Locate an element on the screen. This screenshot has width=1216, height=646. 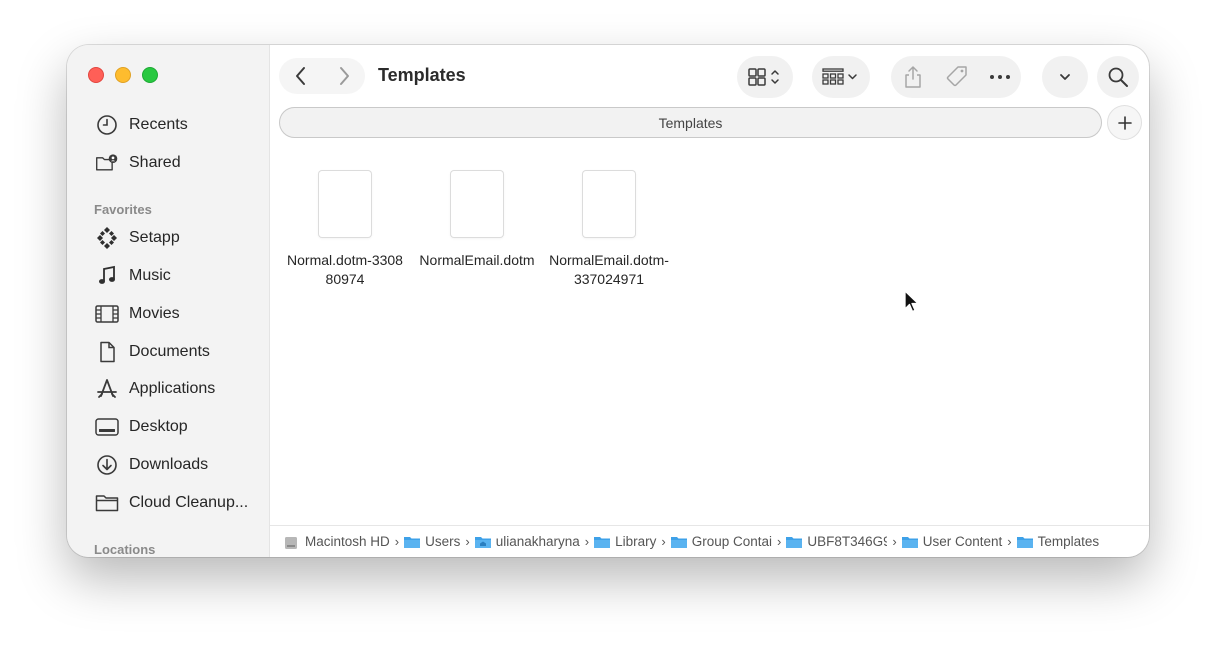
music-note-icon is located at coordinates (107, 276).